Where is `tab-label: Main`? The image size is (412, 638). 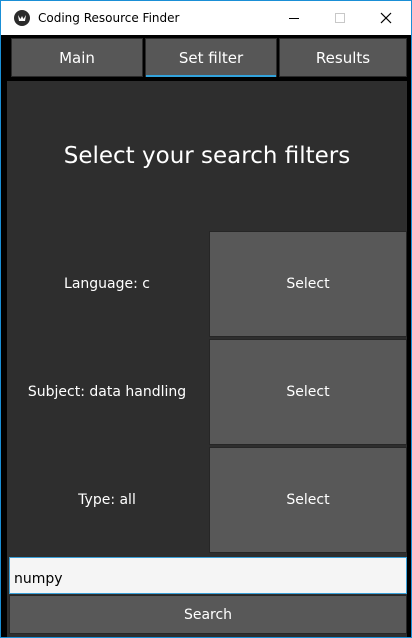
tab-label: Main is located at coordinates (77, 57).